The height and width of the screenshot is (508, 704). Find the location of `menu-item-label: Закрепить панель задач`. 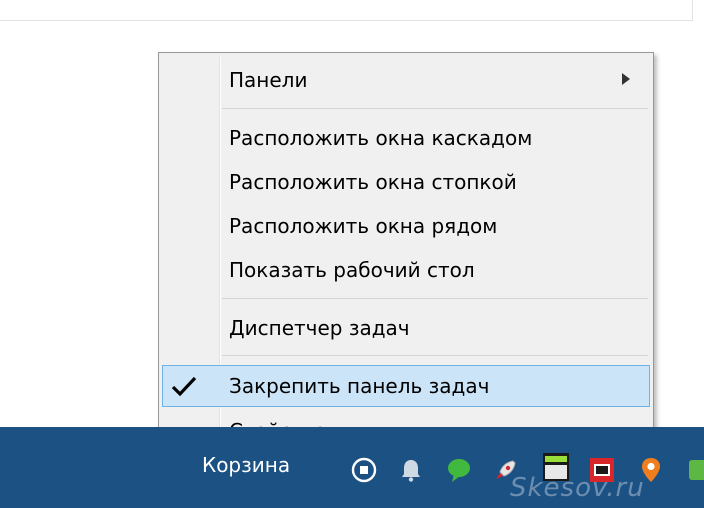

menu-item-label: Закрепить панель задач is located at coordinates (359, 386).